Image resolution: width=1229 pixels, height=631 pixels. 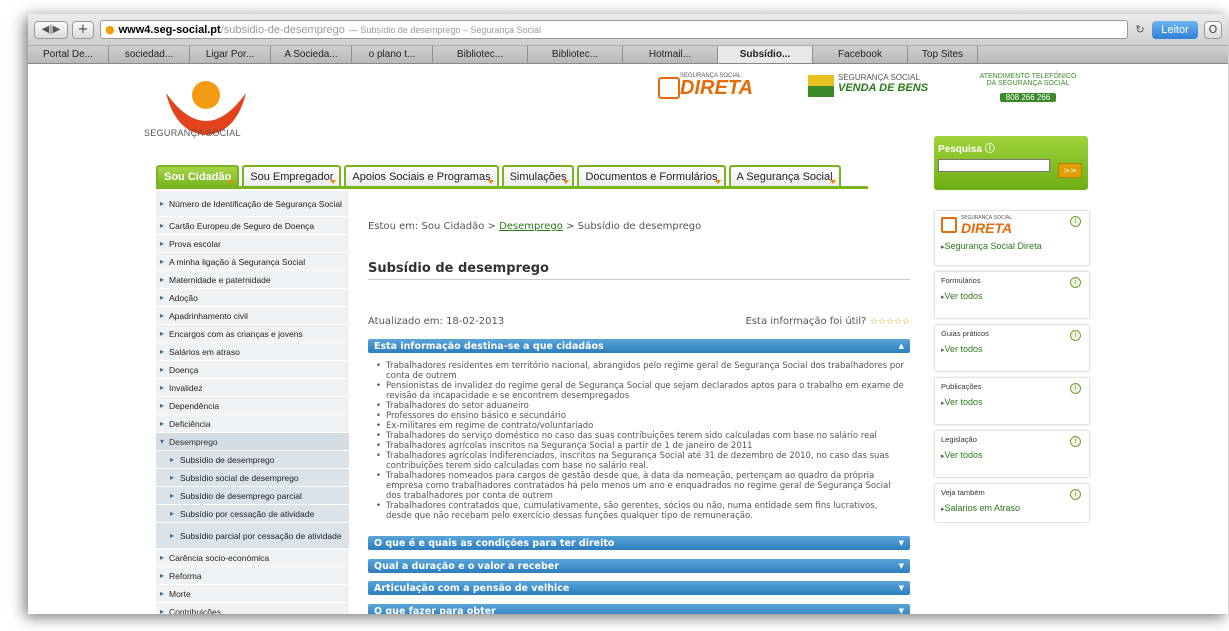 I want to click on nav-tab: Sou Cidadão, so click(x=198, y=175).